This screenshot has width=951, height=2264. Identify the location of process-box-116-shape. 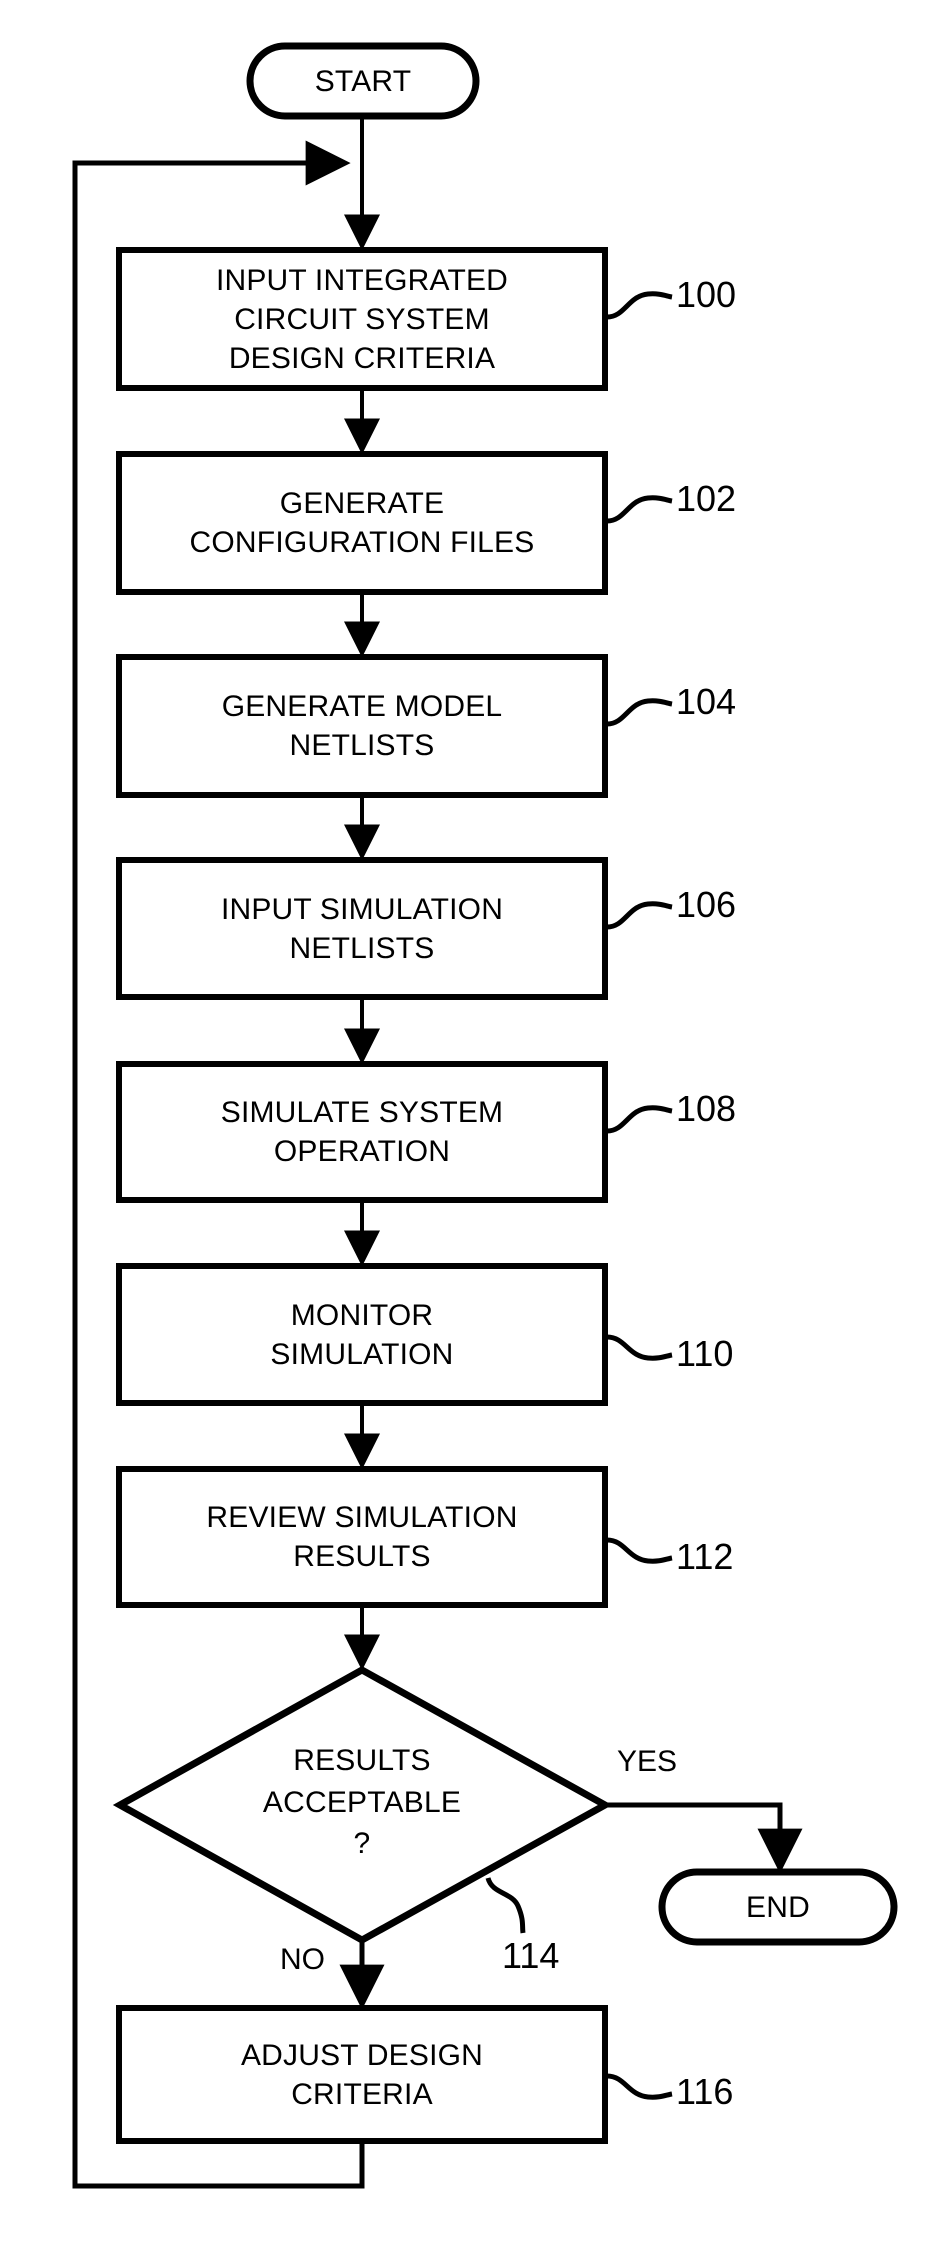
(362, 2074).